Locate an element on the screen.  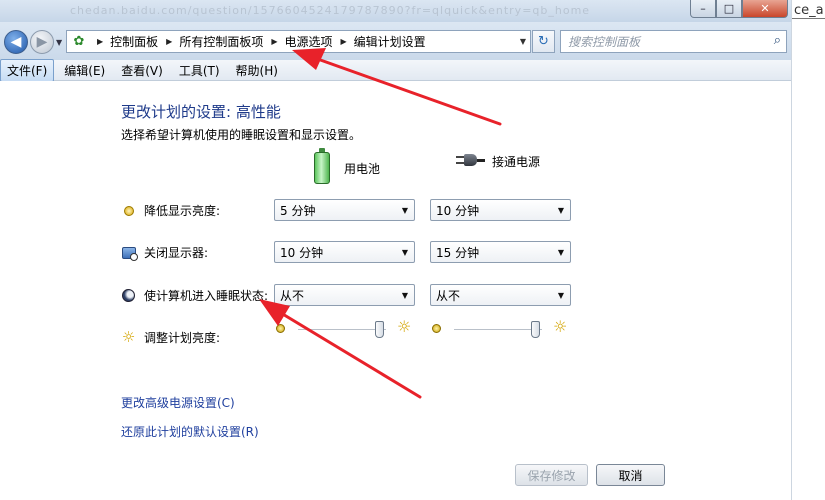
back-button: ◀ is located at coordinates (16, 42).